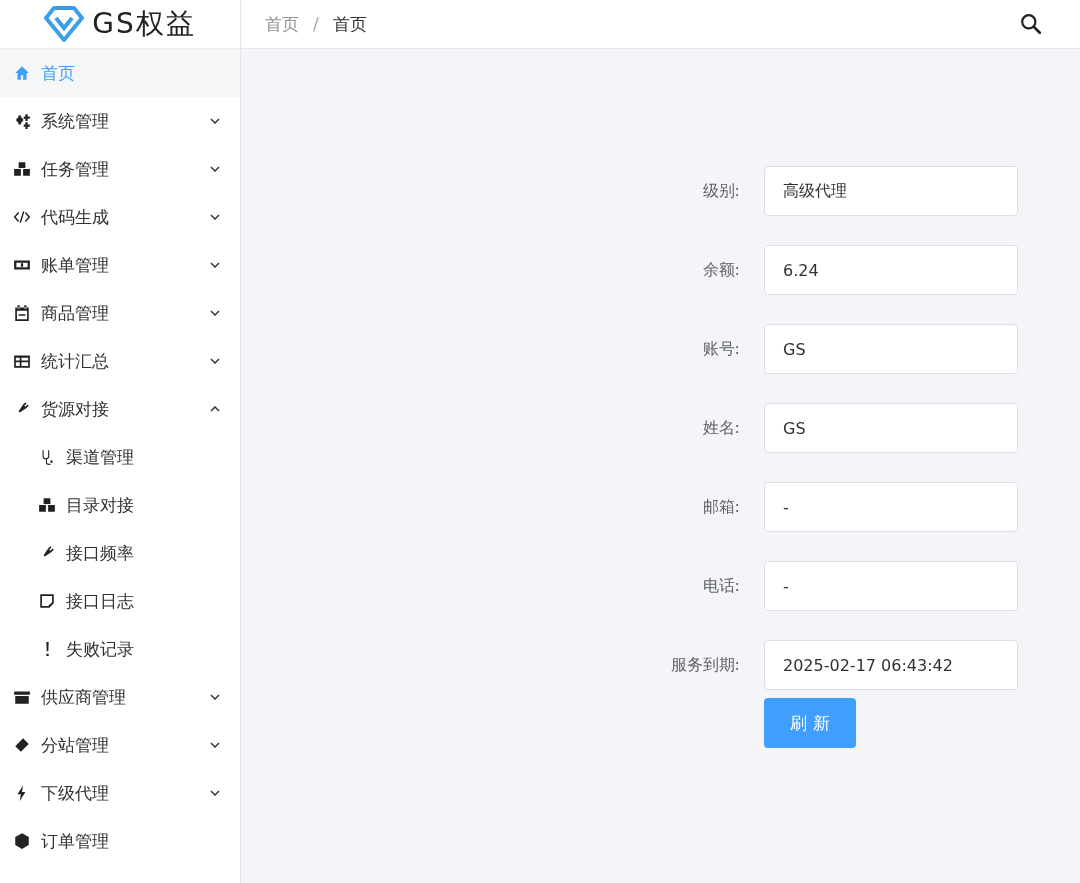 This screenshot has width=1080, height=883. Describe the element at coordinates (22, 73) in the screenshot. I see `house-icon` at that location.